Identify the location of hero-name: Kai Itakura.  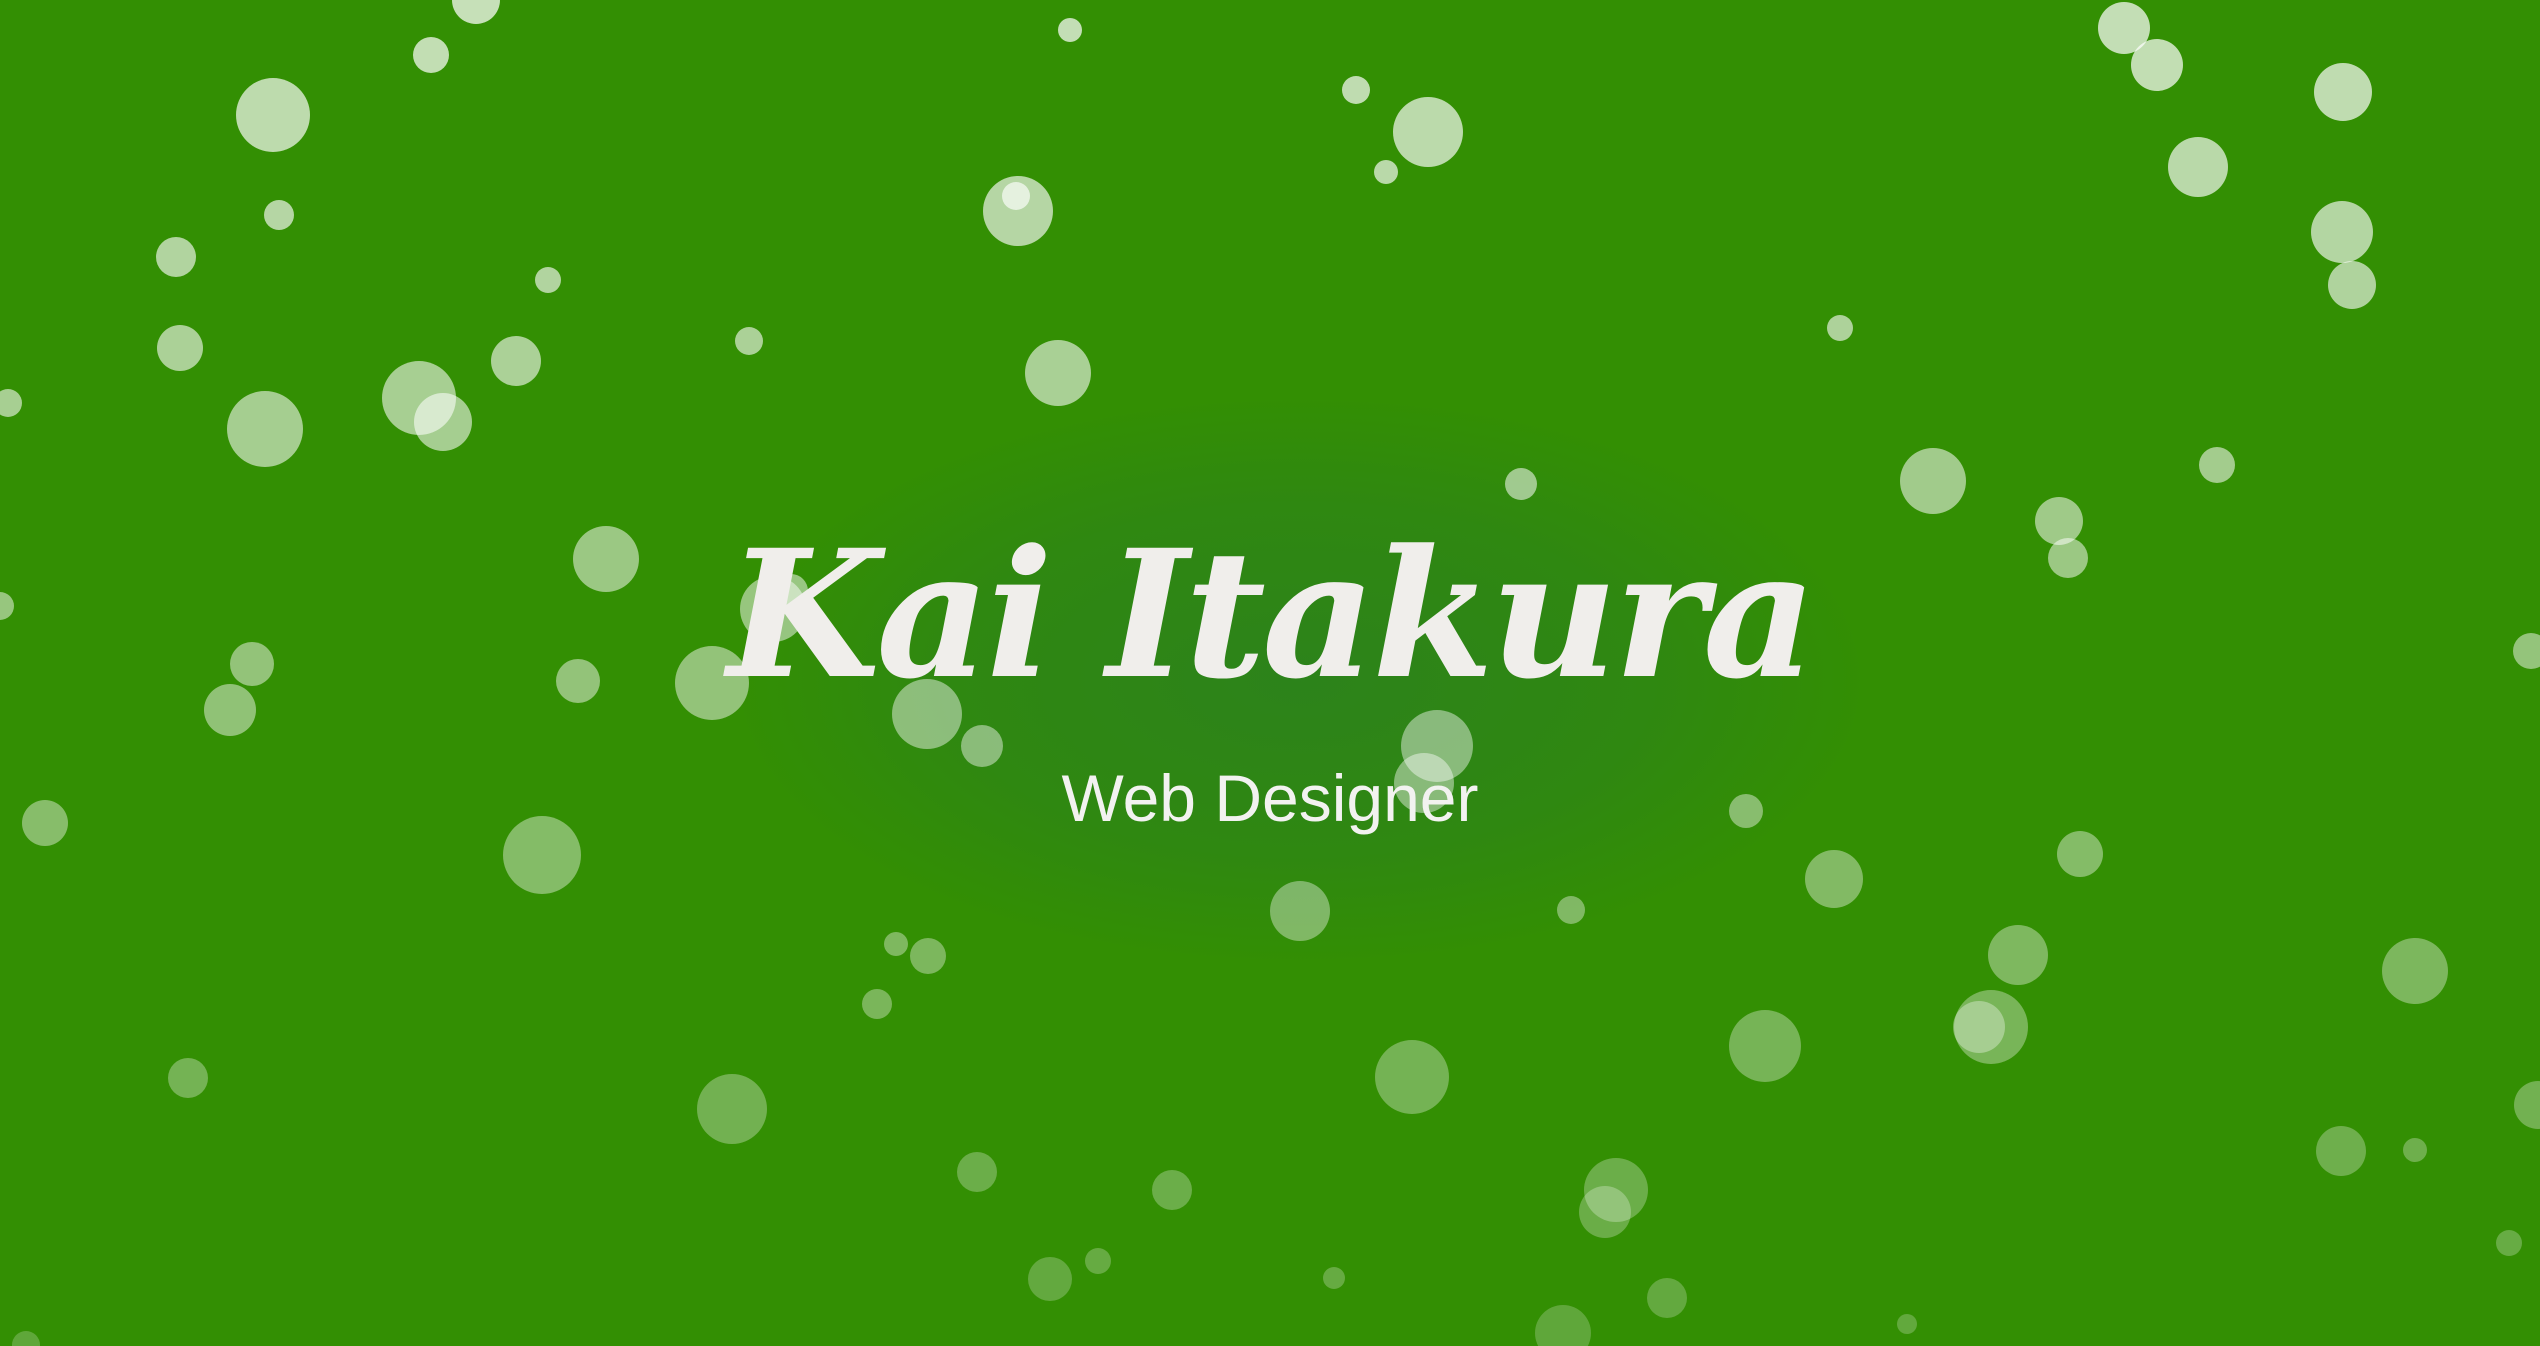
(1271, 614).